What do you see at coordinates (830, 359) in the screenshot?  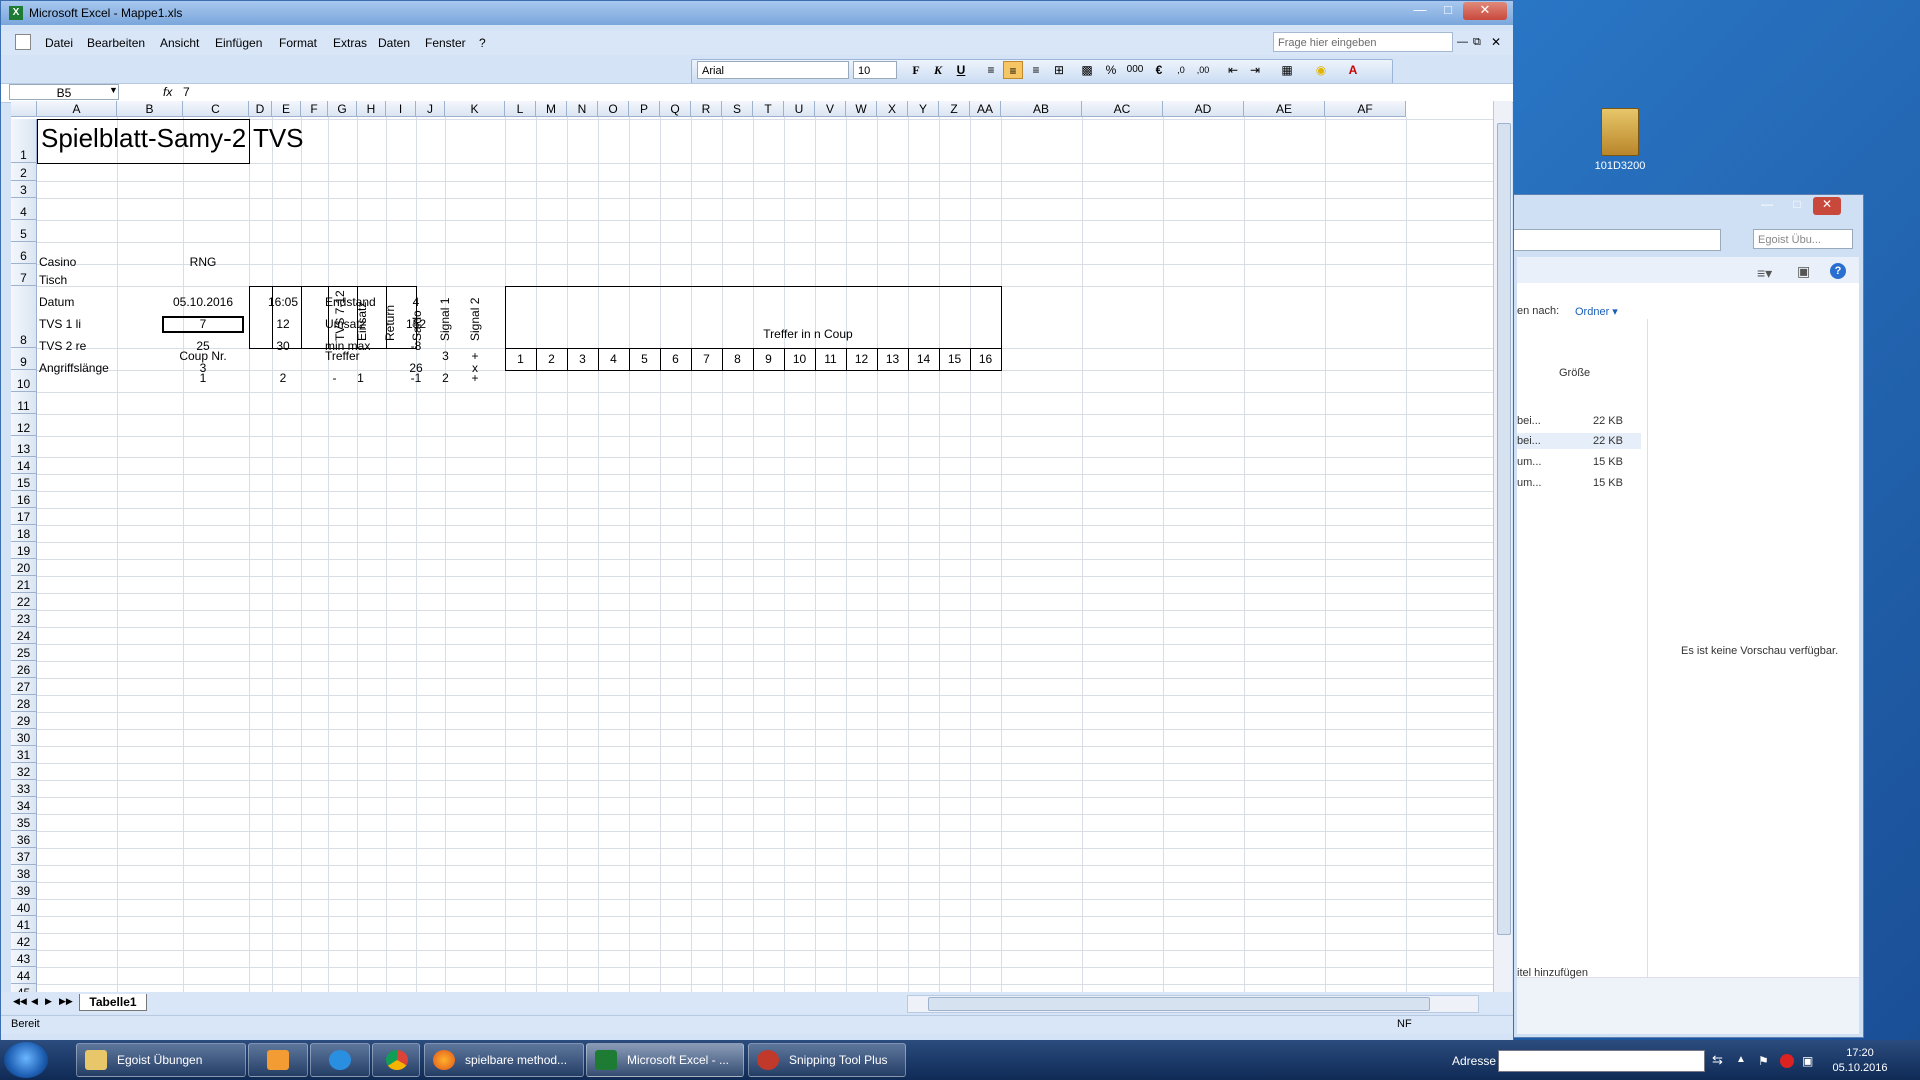 I see `coup-number: 11` at bounding box center [830, 359].